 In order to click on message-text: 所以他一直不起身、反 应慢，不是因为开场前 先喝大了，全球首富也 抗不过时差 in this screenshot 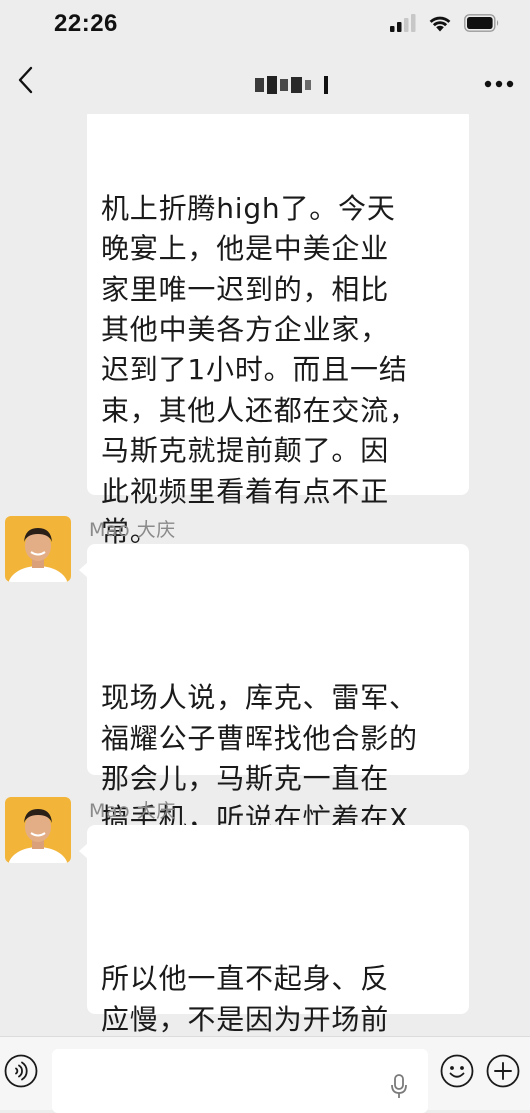, I will do `click(279, 997)`.